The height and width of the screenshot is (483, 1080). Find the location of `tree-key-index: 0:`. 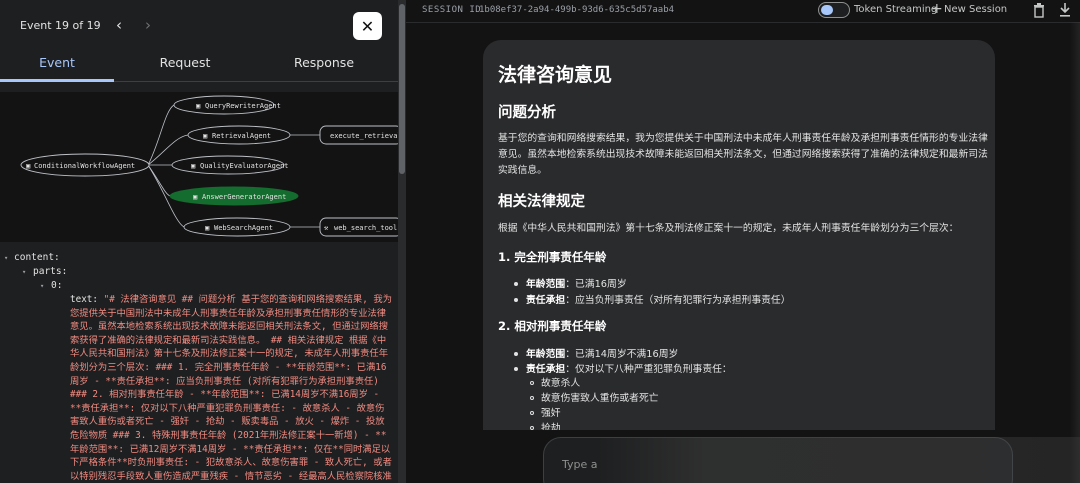

tree-key-index: 0: is located at coordinates (57, 285).